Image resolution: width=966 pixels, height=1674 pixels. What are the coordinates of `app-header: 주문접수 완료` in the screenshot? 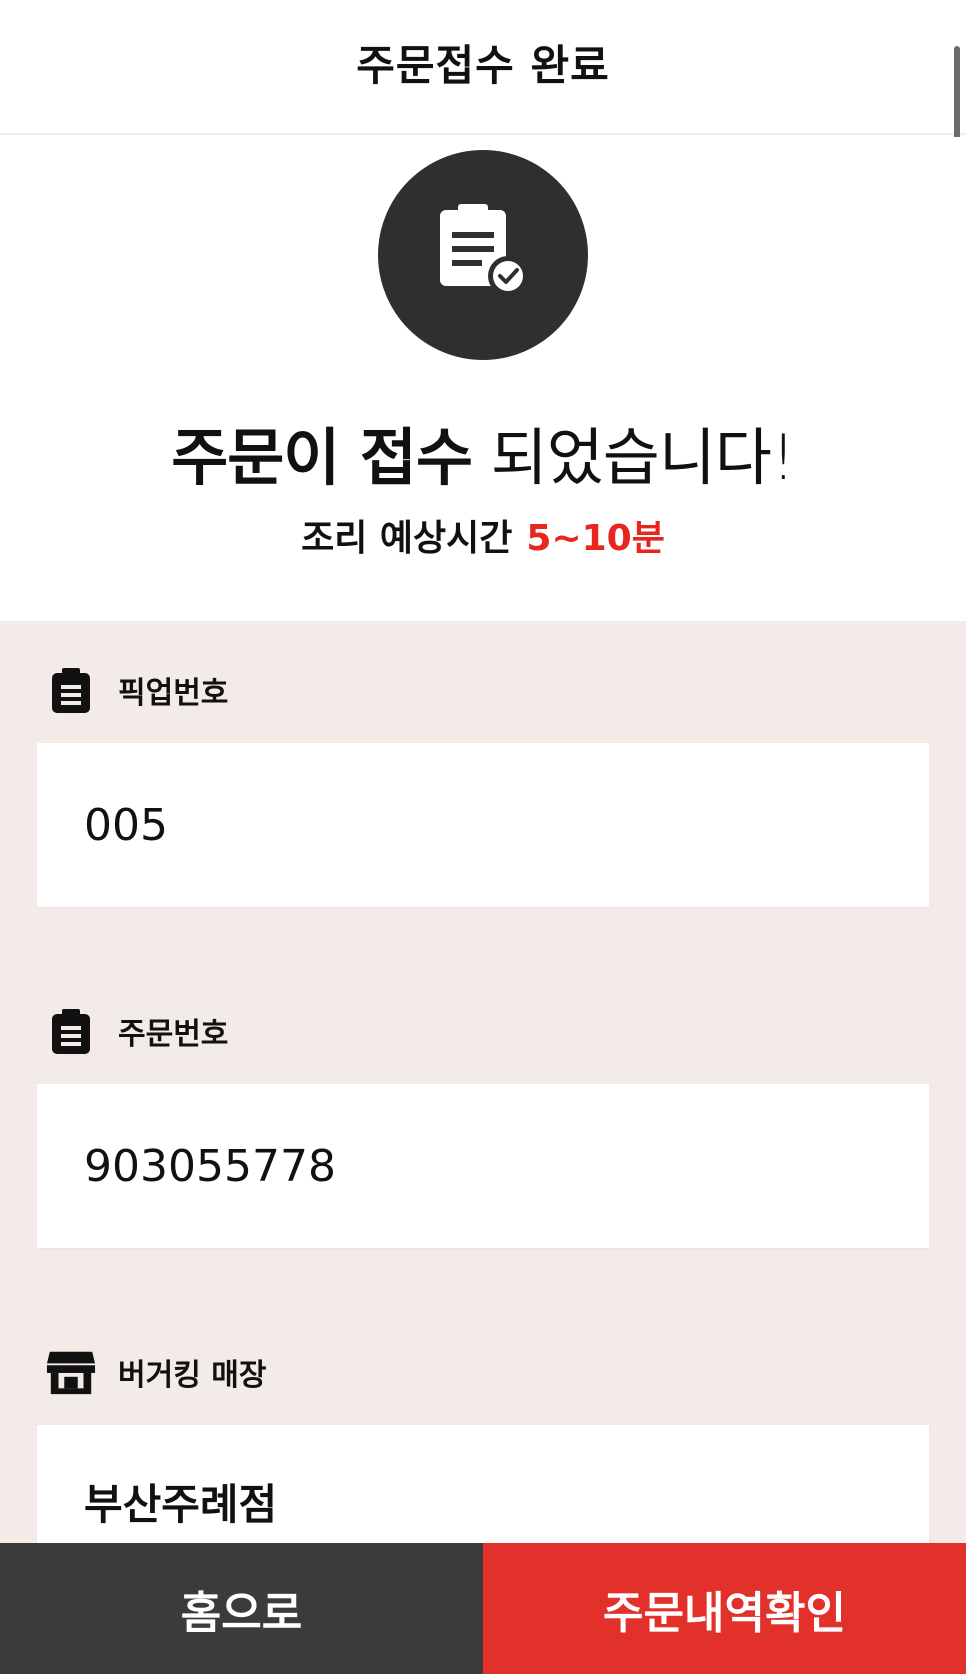 It's located at (483, 67).